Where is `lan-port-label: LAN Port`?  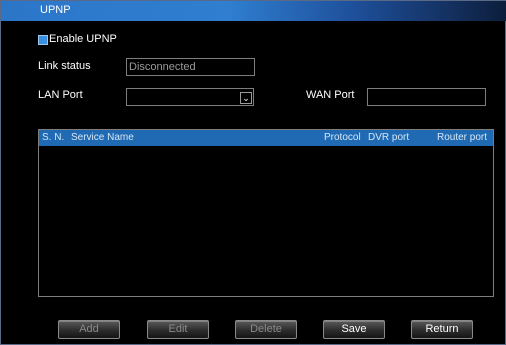
lan-port-label: LAN Port is located at coordinates (60, 95).